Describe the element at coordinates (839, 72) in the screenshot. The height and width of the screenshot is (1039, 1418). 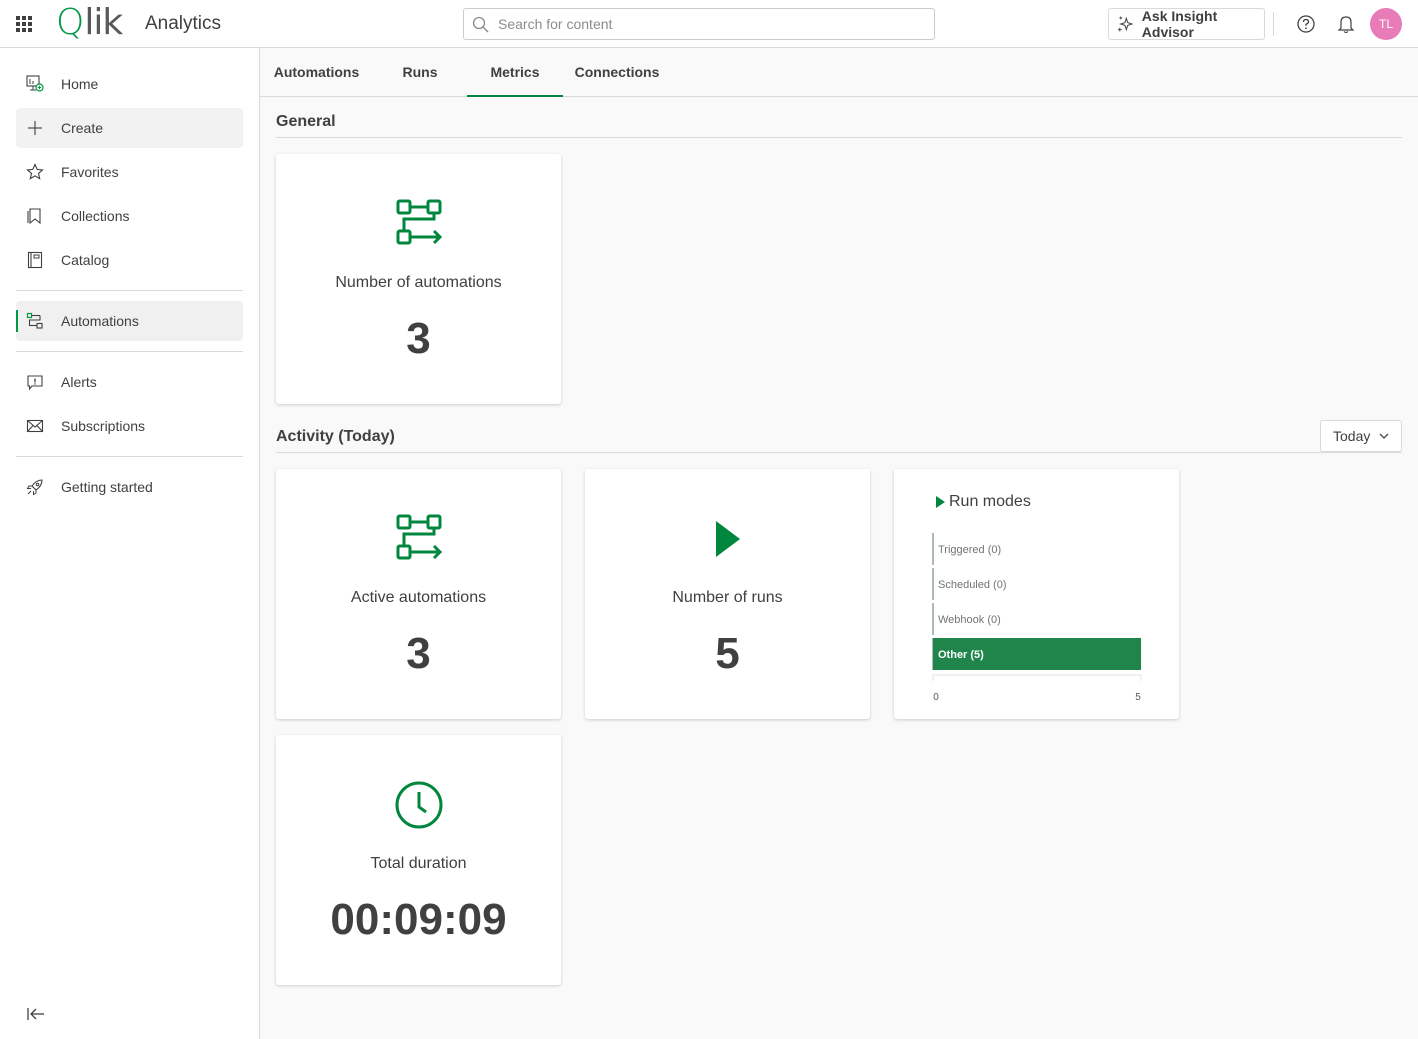
I see `tab-bar: Automations Runs Metrics Connections` at that location.